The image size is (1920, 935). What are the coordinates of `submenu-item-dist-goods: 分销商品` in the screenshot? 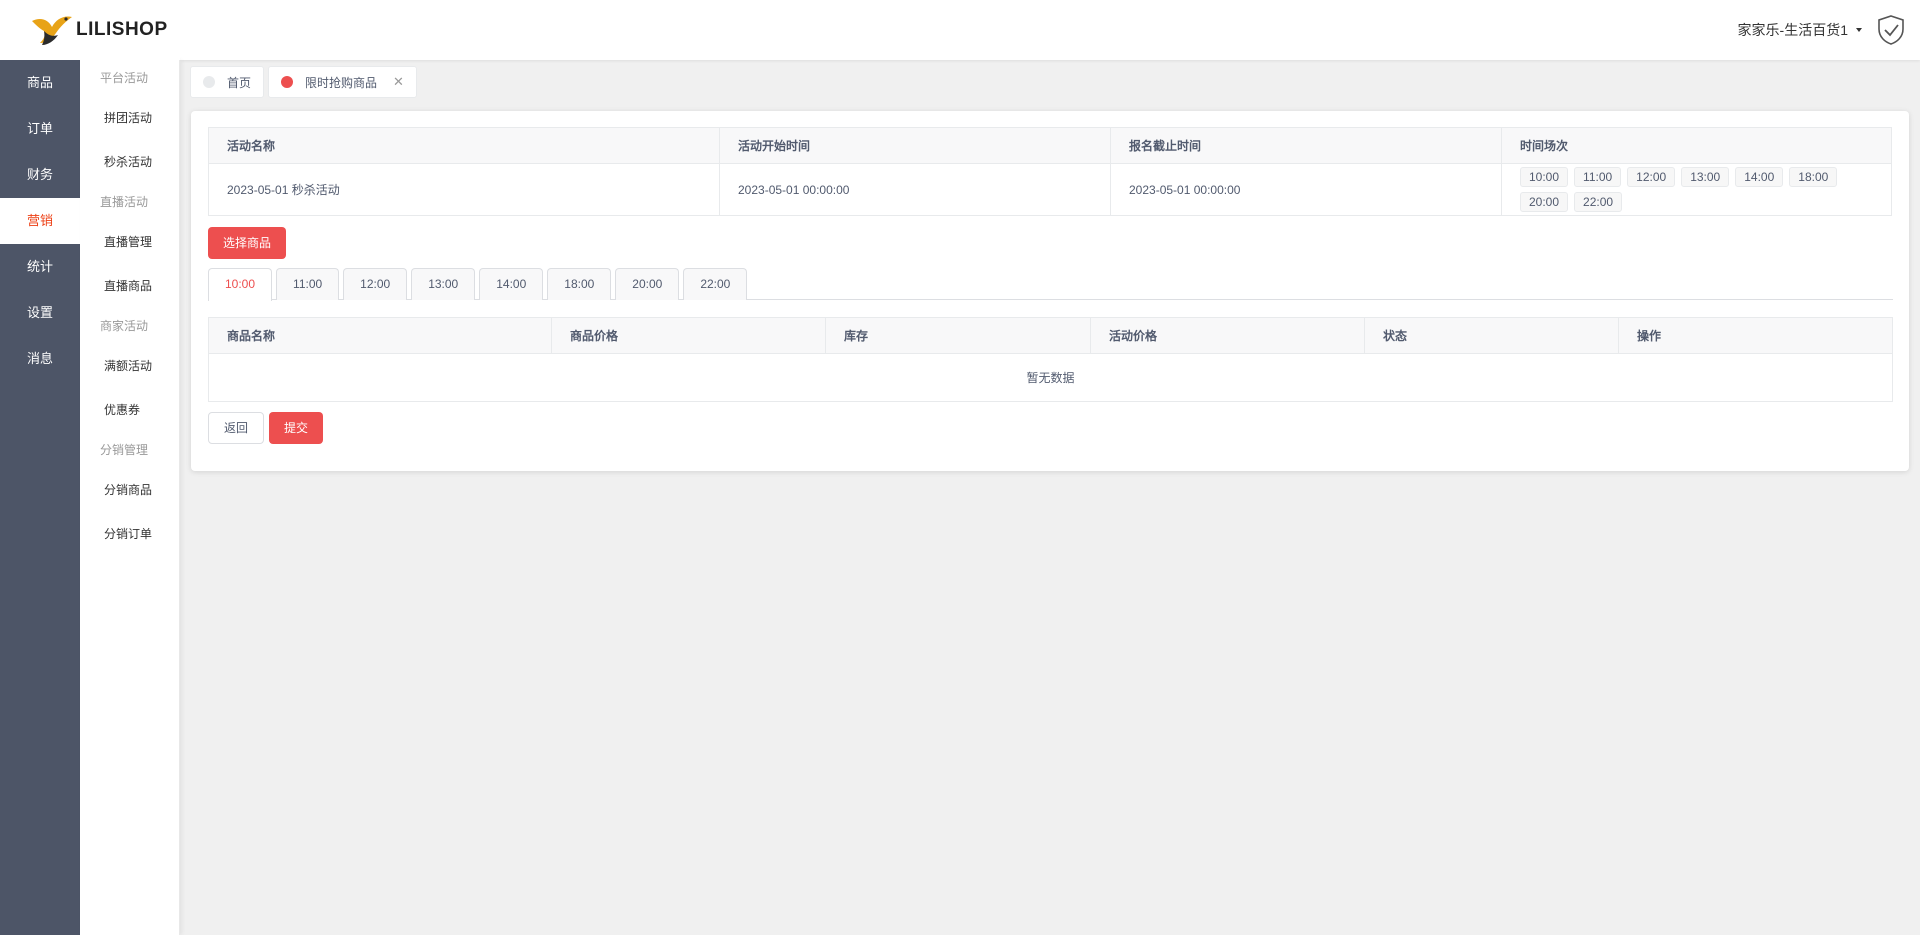 It's located at (129, 490).